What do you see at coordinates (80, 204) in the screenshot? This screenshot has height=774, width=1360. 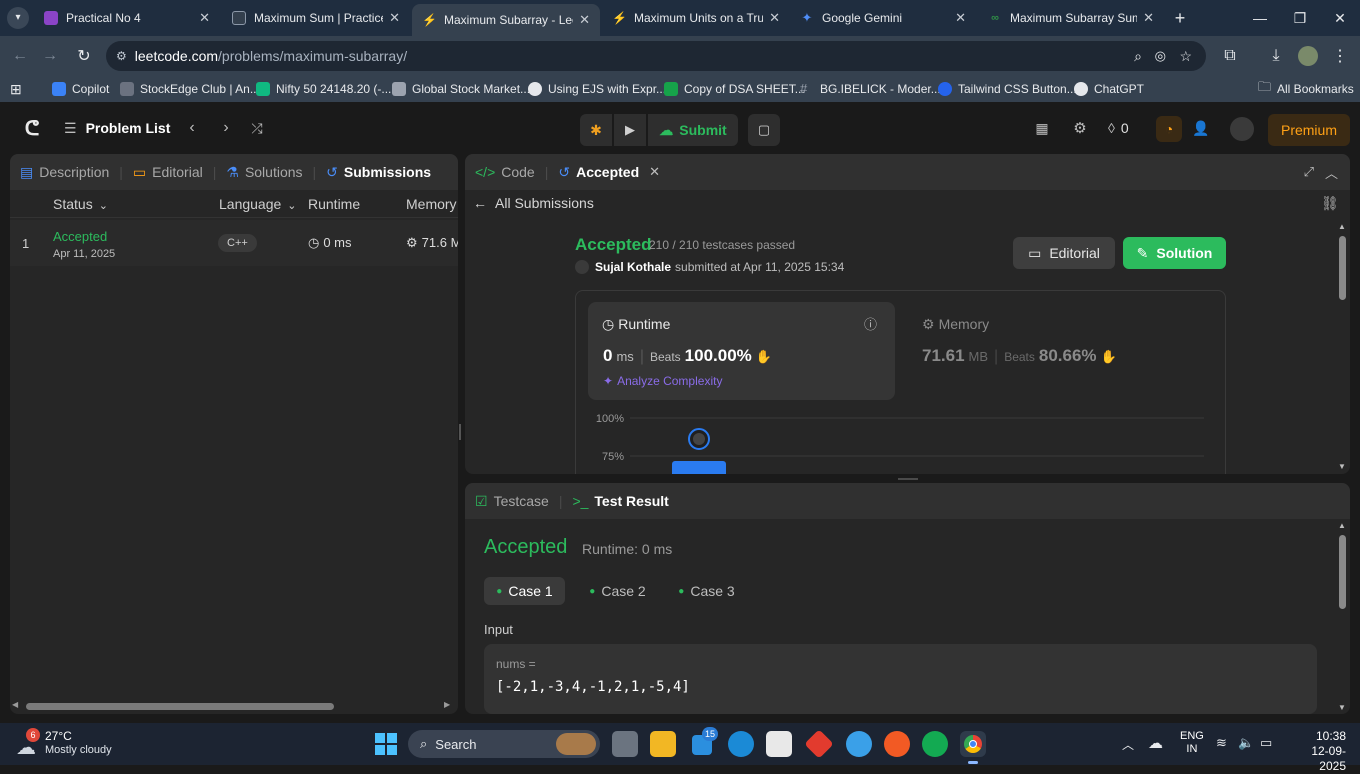 I see `column-status: Status ⌄` at bounding box center [80, 204].